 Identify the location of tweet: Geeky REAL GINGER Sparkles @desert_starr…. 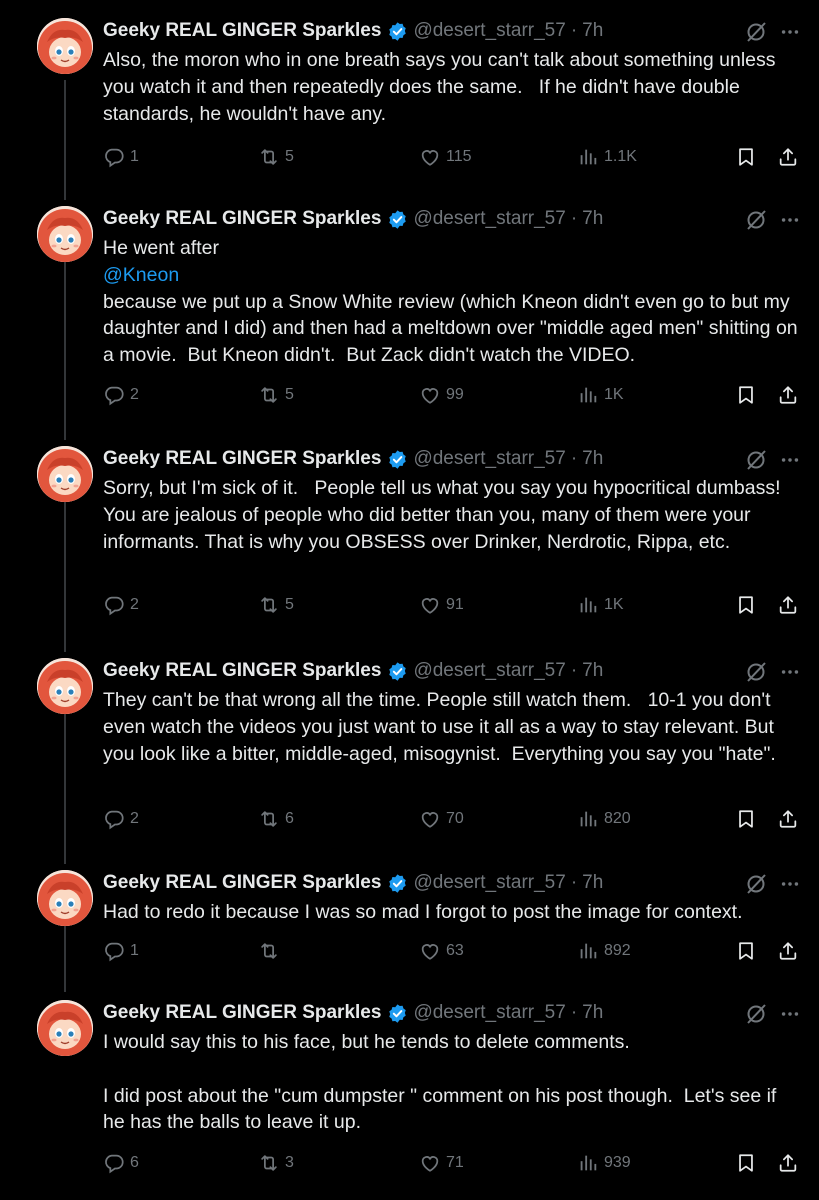
(409, 917).